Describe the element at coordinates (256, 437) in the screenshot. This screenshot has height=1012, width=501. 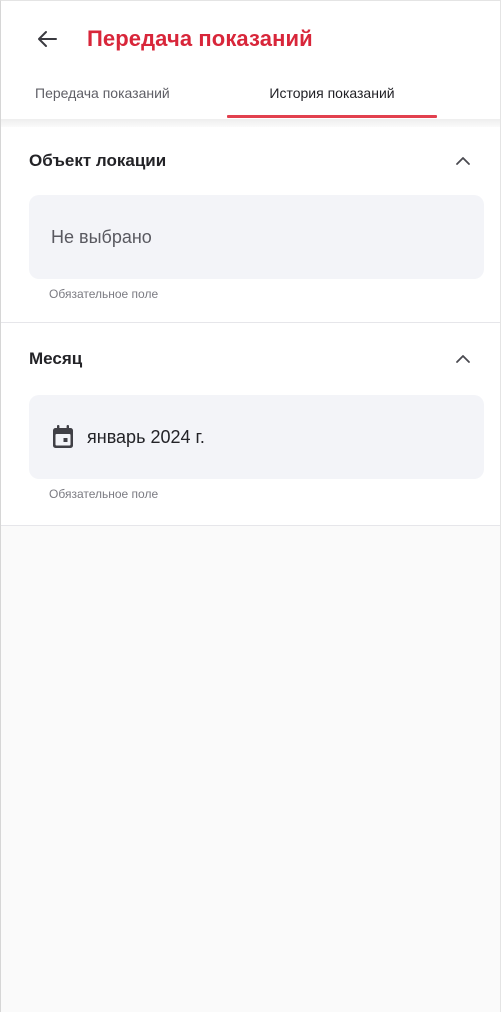
I see `month-picker: январь 2024 г.` at that location.